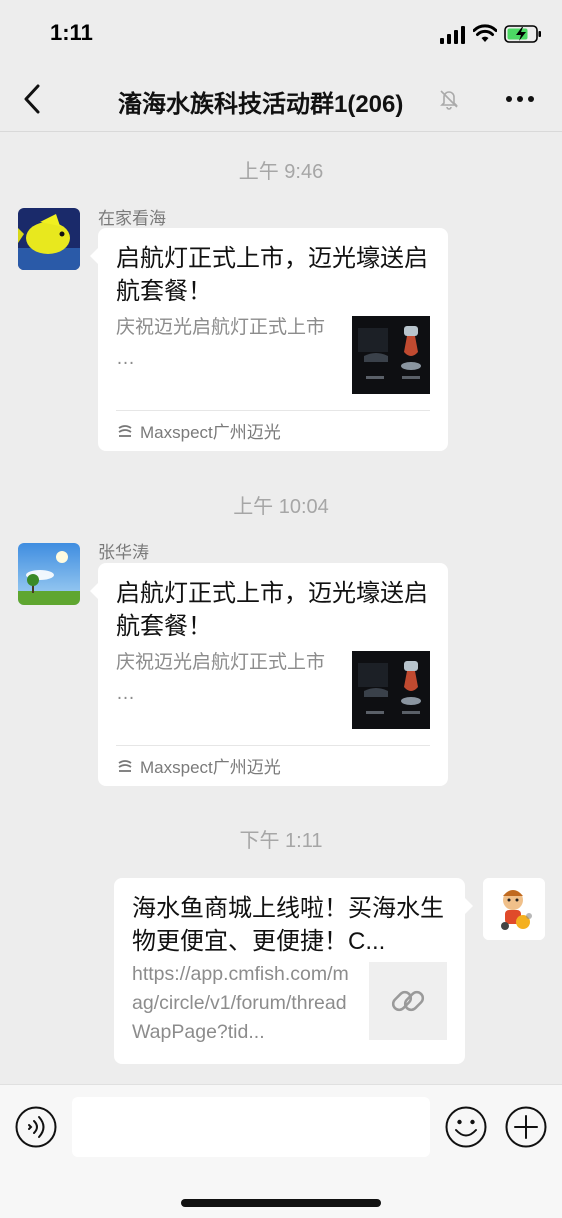 The image size is (562, 1218). Describe the element at coordinates (449, 100) in the screenshot. I see `mute-bell-icon` at that location.